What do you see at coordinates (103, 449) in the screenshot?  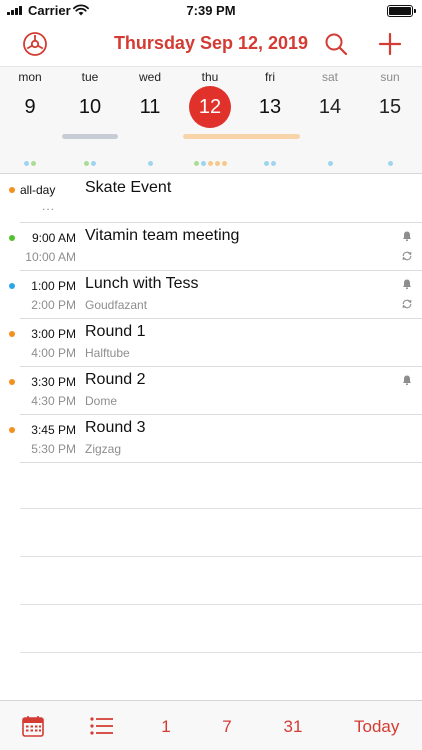 I see `event-location: Zigzag` at bounding box center [103, 449].